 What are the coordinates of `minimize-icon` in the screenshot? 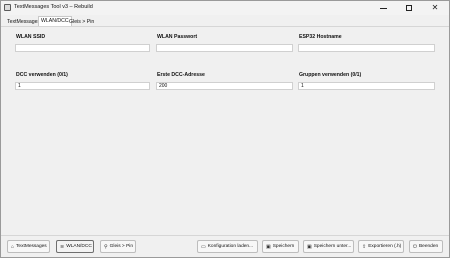 It's located at (383, 8).